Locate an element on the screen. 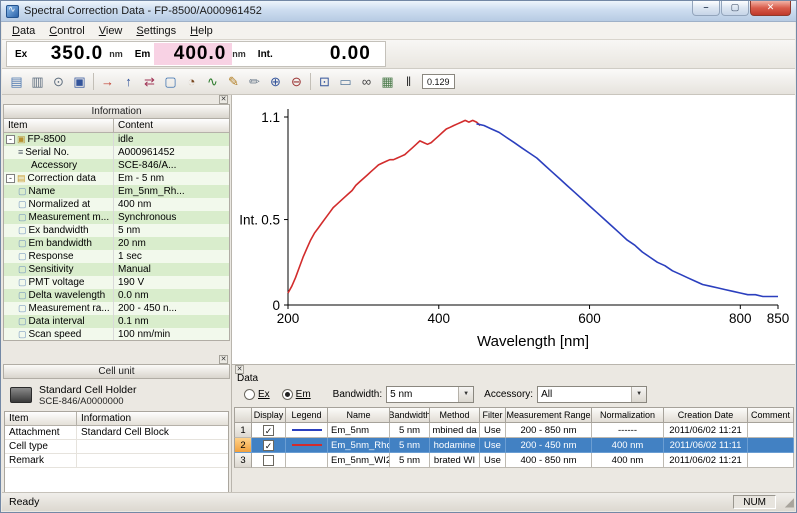 The height and width of the screenshot is (513, 797). filter-cell: Use is located at coordinates (493, 445).